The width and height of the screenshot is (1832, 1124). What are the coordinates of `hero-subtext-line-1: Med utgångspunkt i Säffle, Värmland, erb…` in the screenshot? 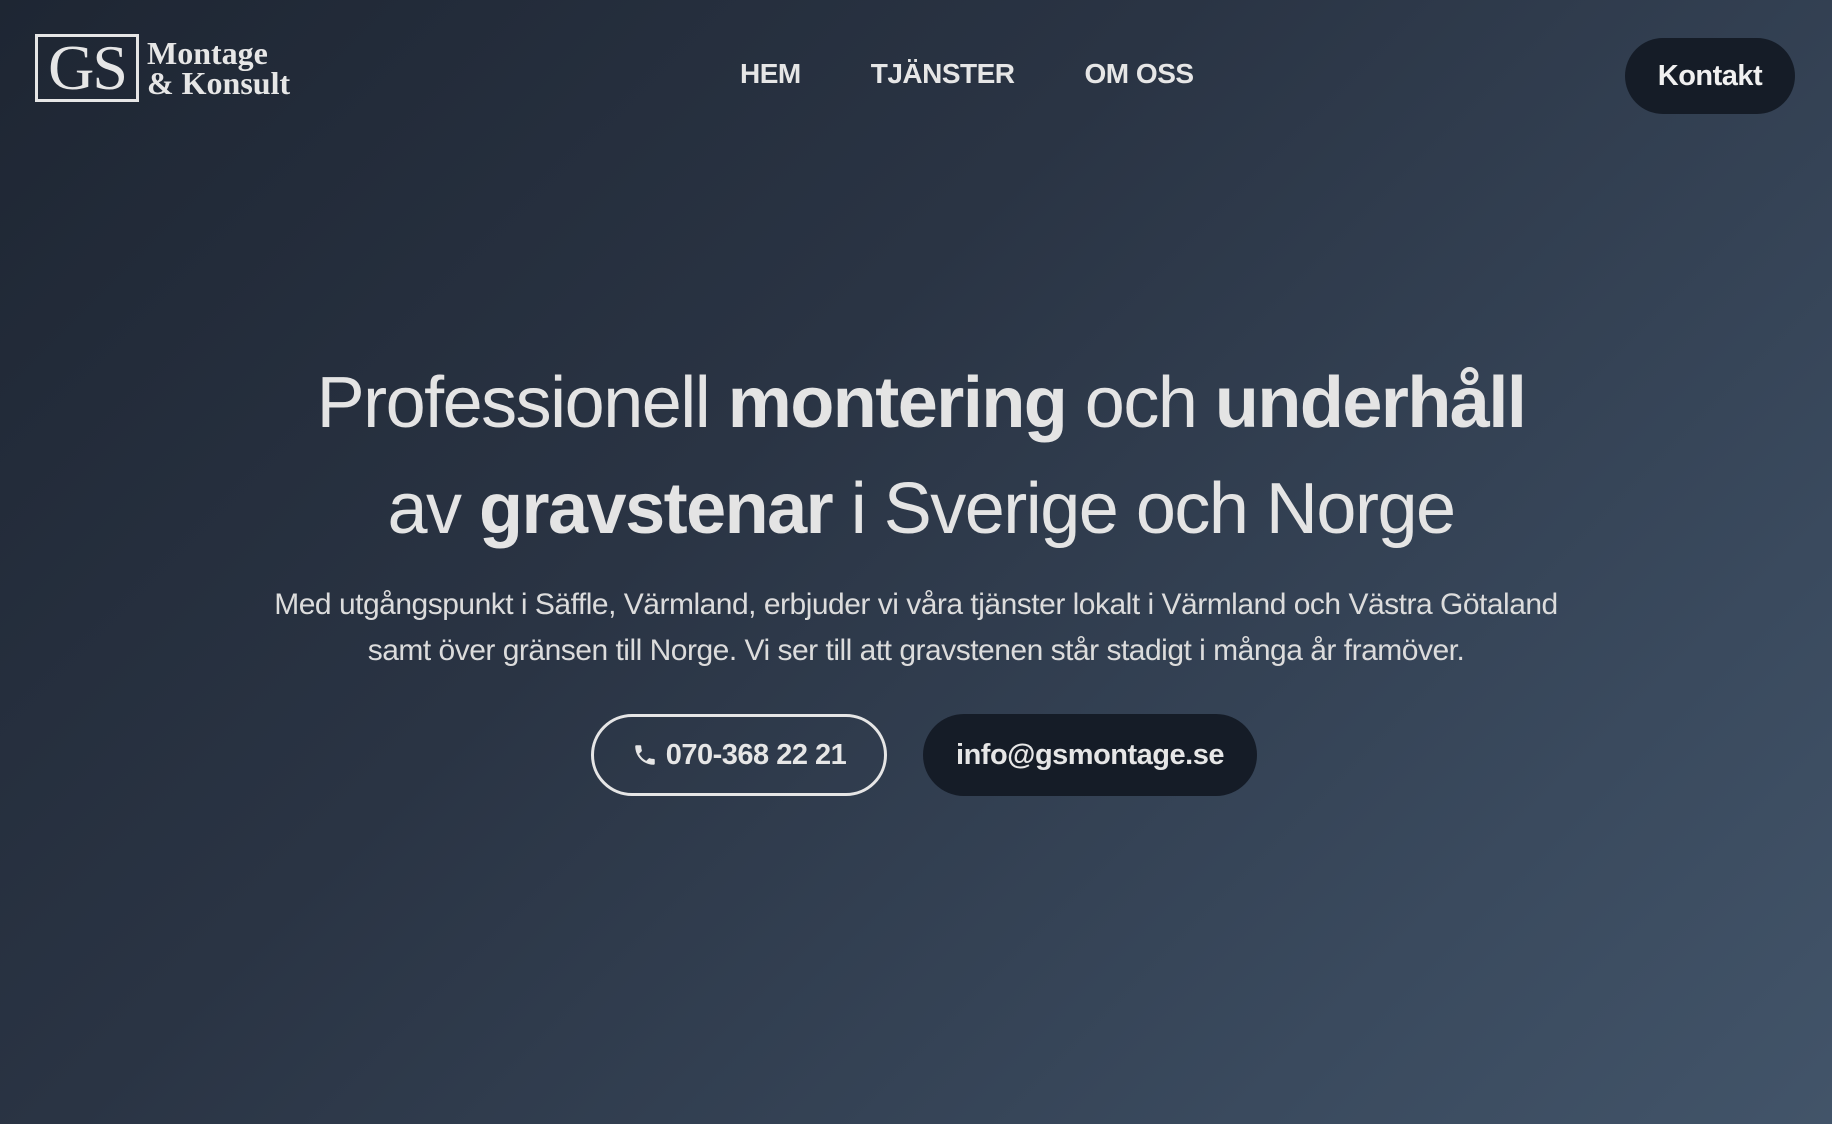 It's located at (916, 604).